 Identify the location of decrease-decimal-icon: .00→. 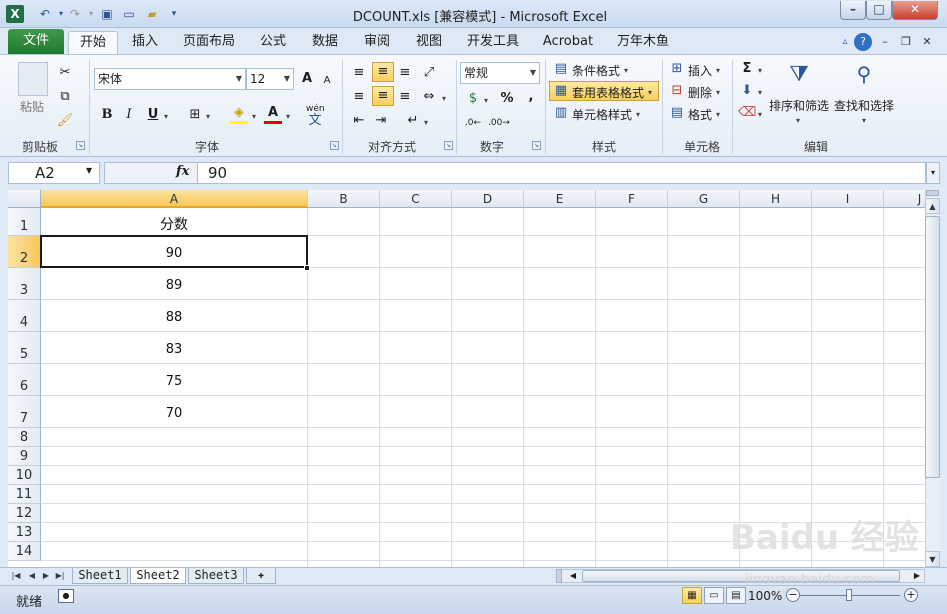
(499, 123).